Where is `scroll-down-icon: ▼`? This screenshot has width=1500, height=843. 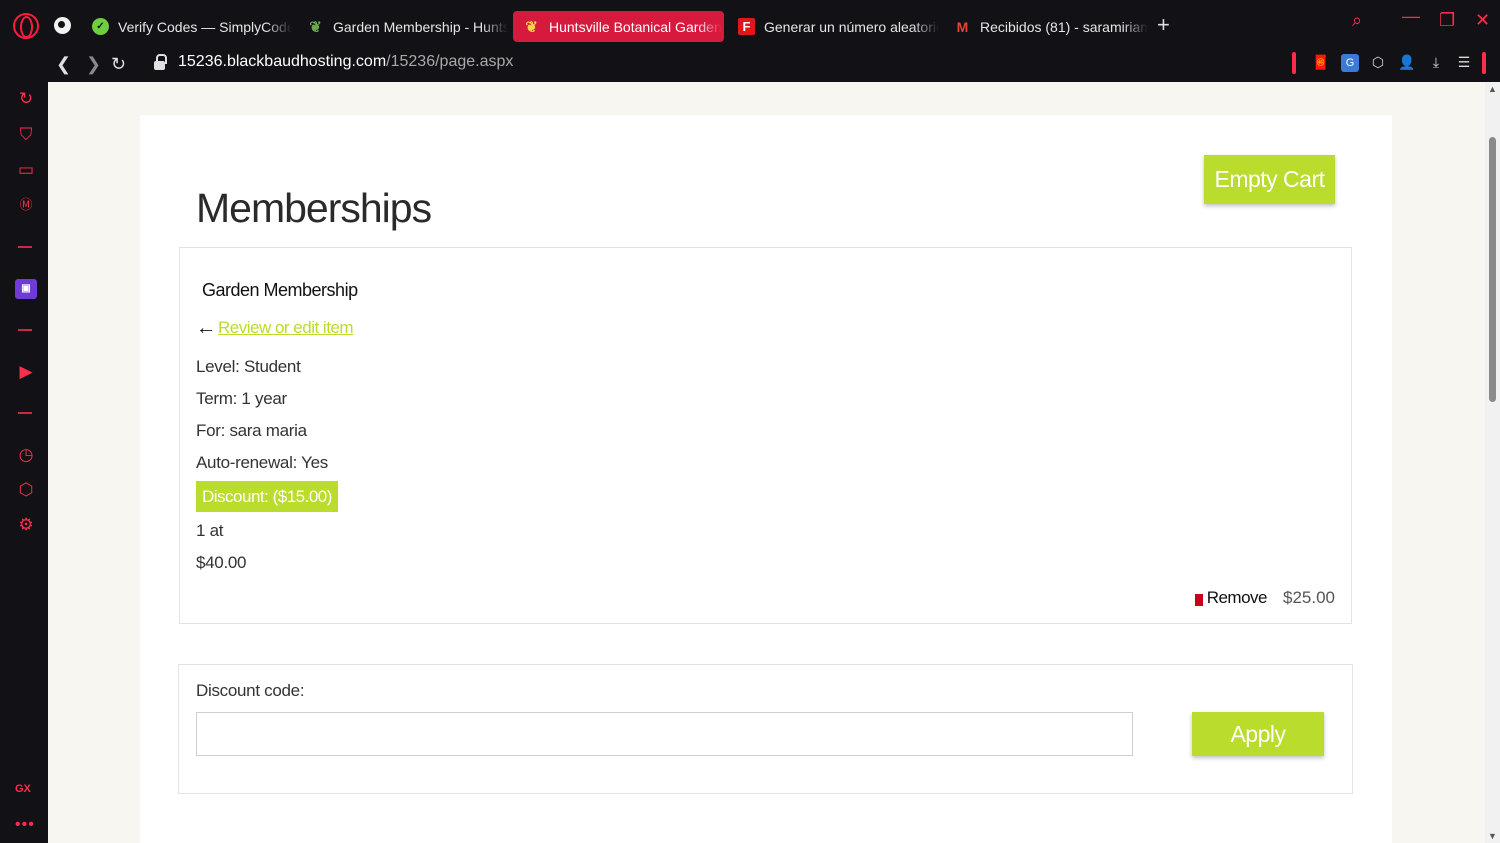 scroll-down-icon: ▼ is located at coordinates (1492, 836).